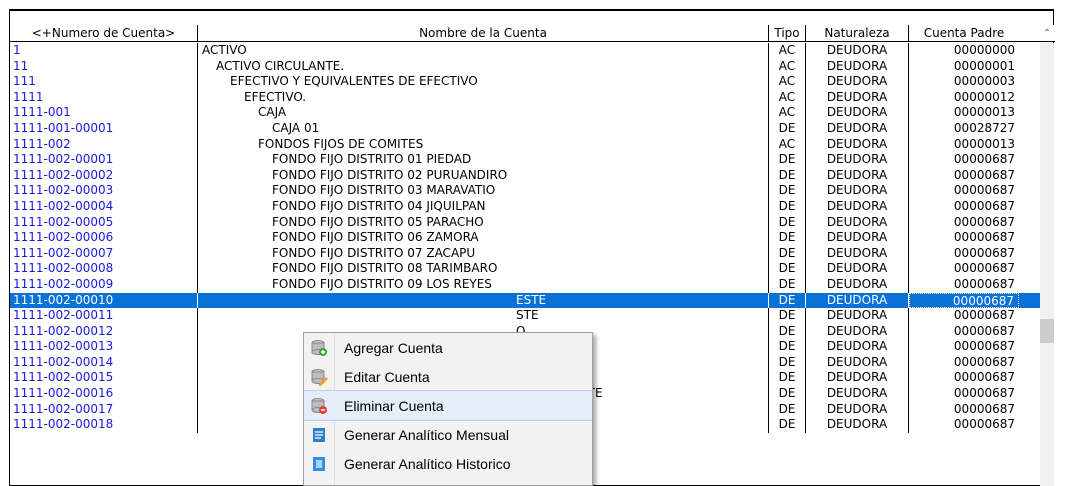 This screenshot has height=486, width=1065. Describe the element at coordinates (104, 269) in the screenshot. I see `cell-numero: 1111-002-00008` at that location.